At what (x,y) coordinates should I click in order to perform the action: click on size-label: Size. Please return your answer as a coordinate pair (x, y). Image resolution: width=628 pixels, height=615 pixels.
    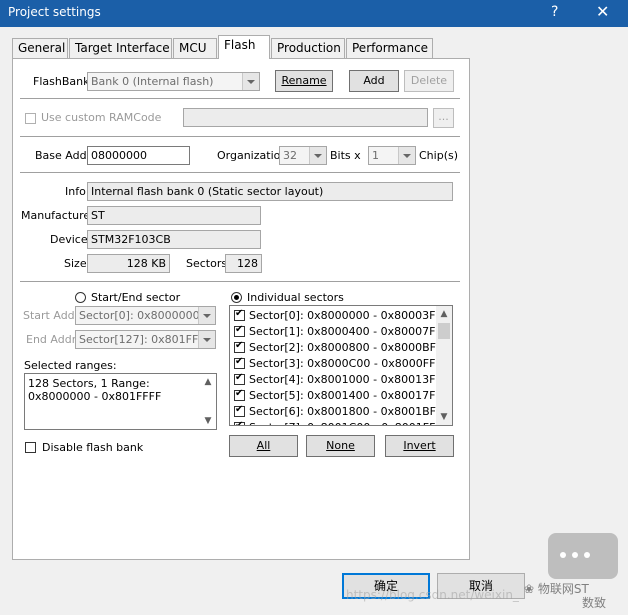
    Looking at the image, I should click on (75, 263).